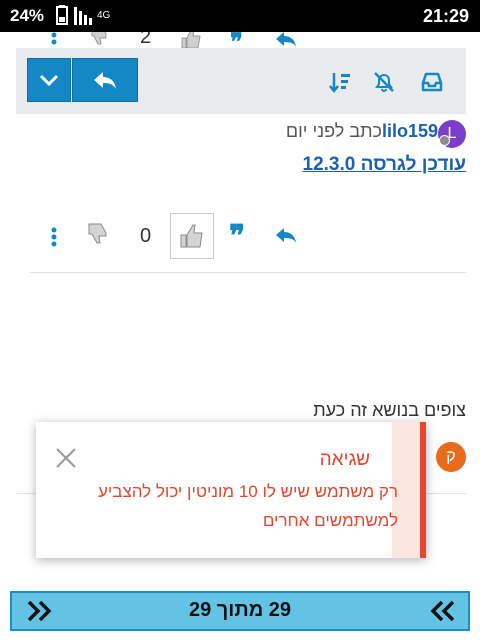 This screenshot has height=640, width=480. What do you see at coordinates (241, 81) in the screenshot?
I see `topic-toolbar` at bounding box center [241, 81].